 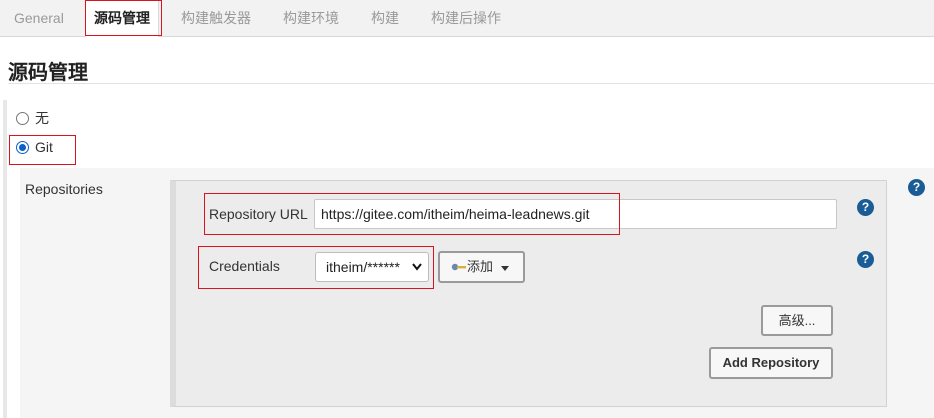 I want to click on credentials-selected-value: itheim/******, so click(x=363, y=267).